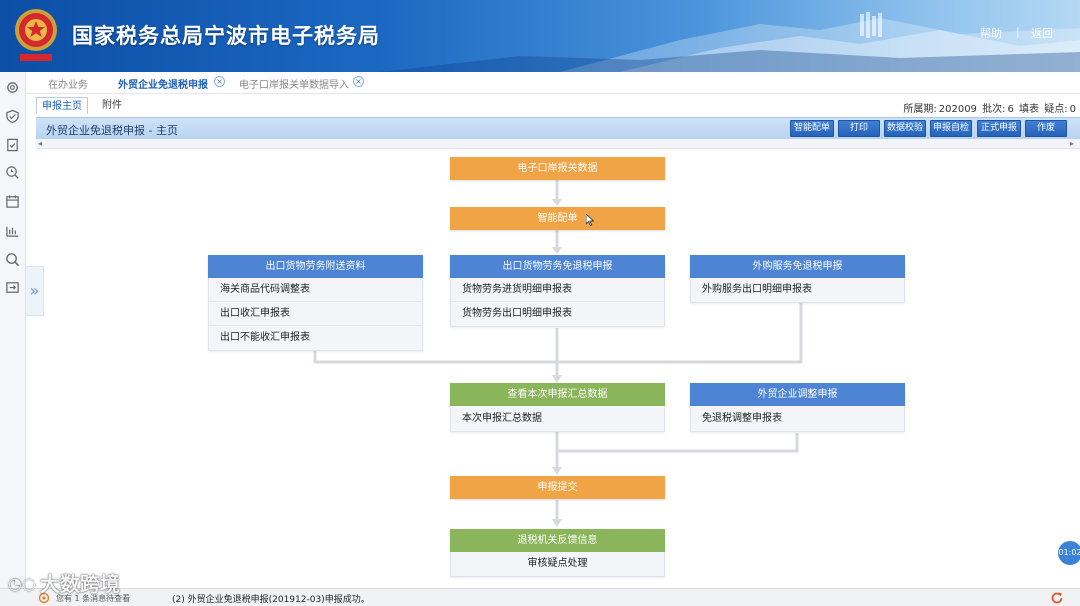 Image resolution: width=1080 pixels, height=606 pixels. I want to click on tab-export-refund-close-icon: ×, so click(219, 81).